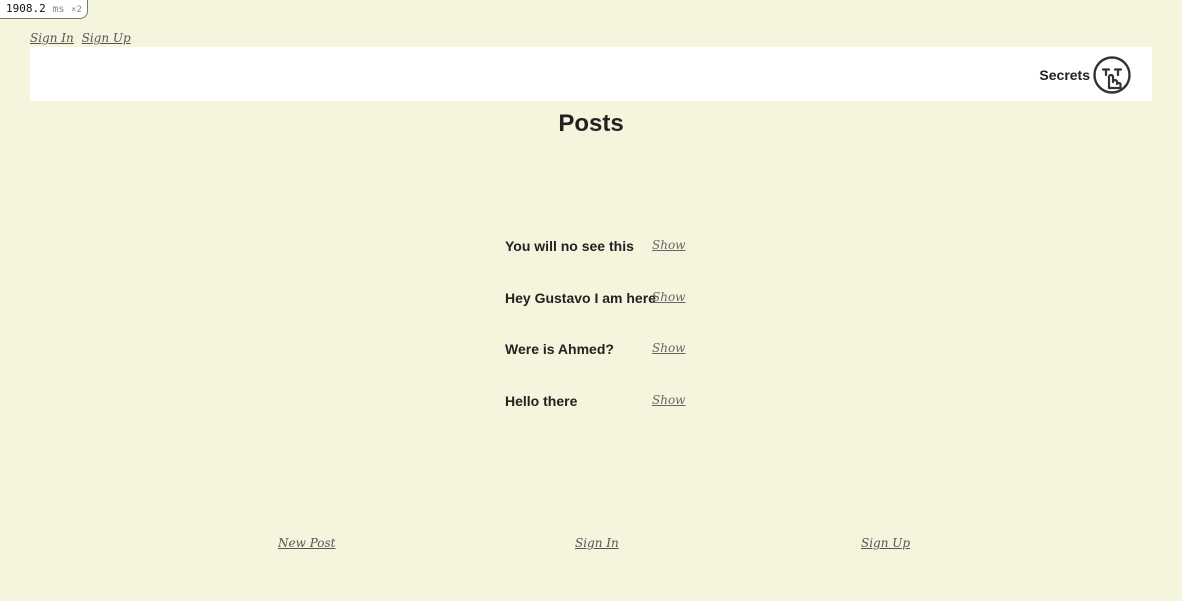 Image resolution: width=1182 pixels, height=601 pixels. What do you see at coordinates (595, 314) in the screenshot?
I see `post-item: Hey Gustavo I am here Show` at bounding box center [595, 314].